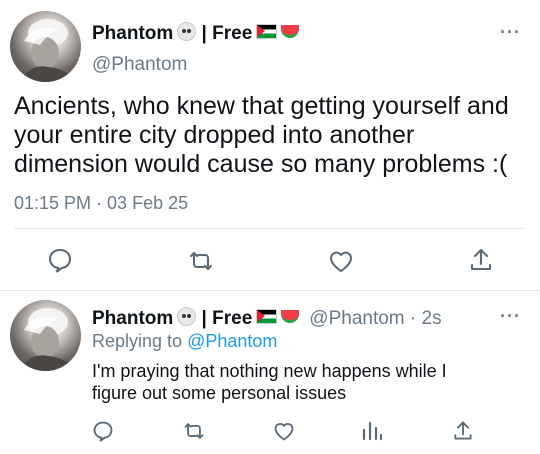  I want to click on replying-to-line: Replying to @Phantom, so click(184, 341).